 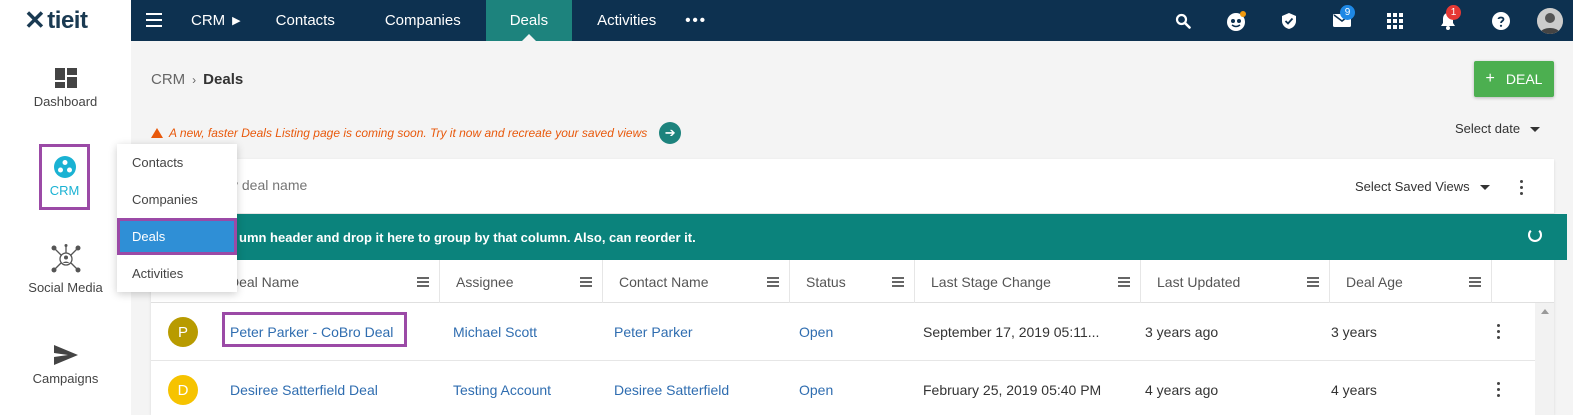 What do you see at coordinates (194, 80) in the screenshot?
I see `chevron-right-icon: ›` at bounding box center [194, 80].